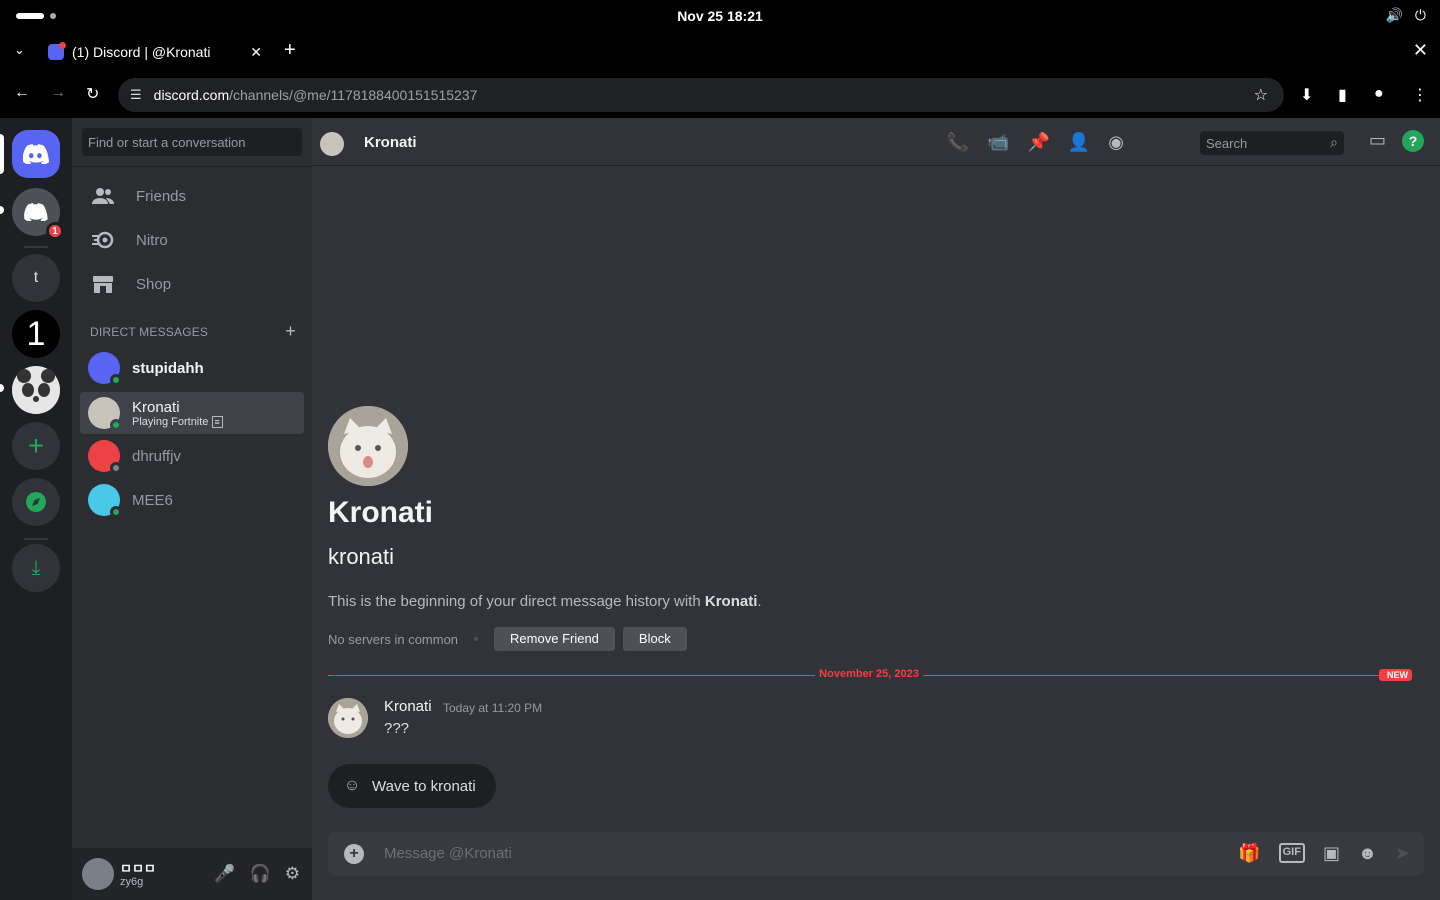 This screenshot has width=1440, height=900. What do you see at coordinates (161, 196) in the screenshot?
I see `nav-friends-label: Friends` at bounding box center [161, 196].